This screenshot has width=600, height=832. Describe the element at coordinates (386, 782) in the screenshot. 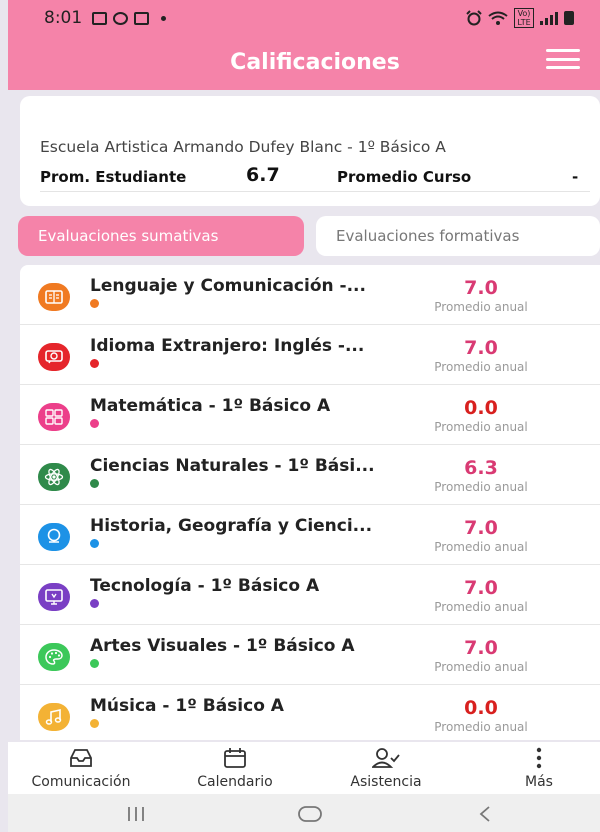

I see `nav-label: Asistencia` at that location.